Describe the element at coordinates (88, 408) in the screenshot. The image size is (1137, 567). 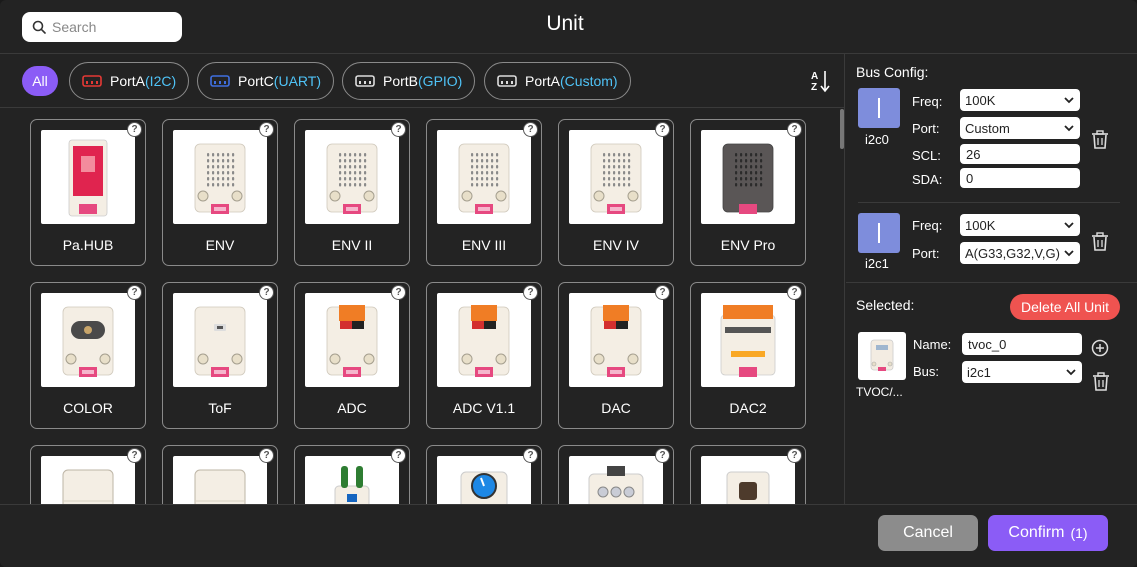
I see `unit-card-label: COLOR` at that location.